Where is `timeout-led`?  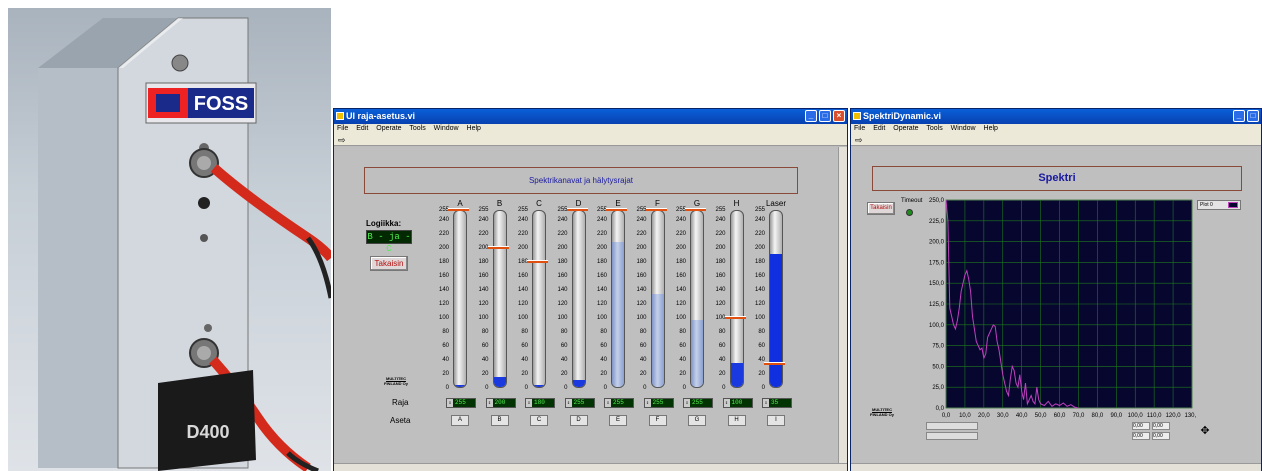
timeout-led is located at coordinates (909, 212).